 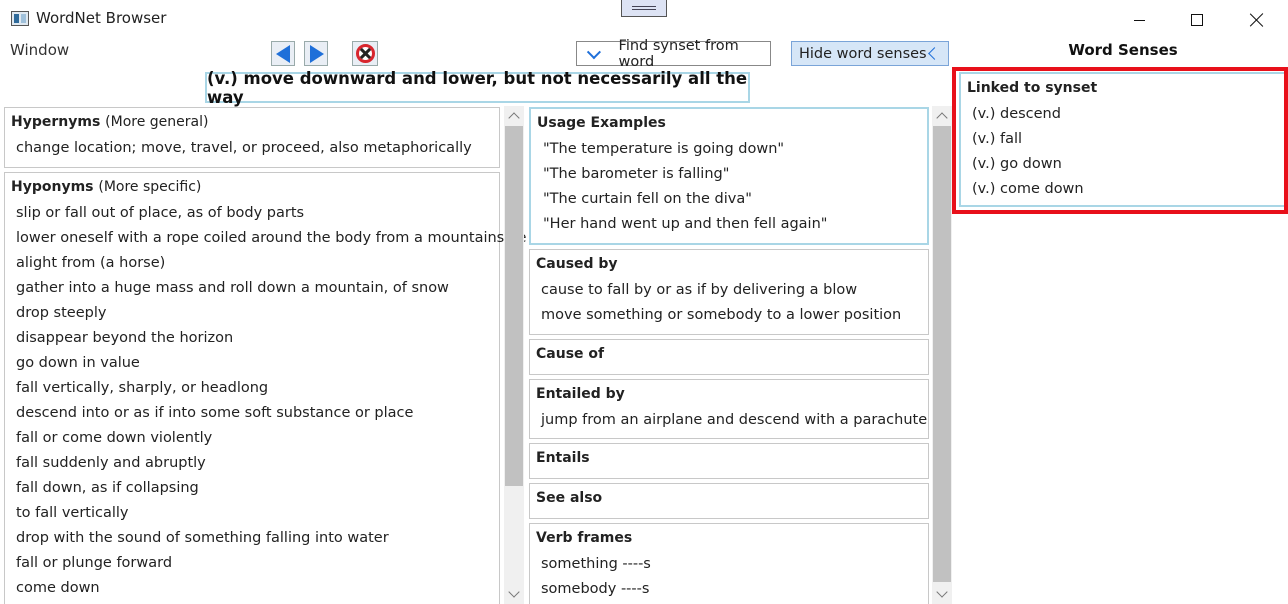 I want to click on usage-examples-title: Usage Examples, so click(x=601, y=123).